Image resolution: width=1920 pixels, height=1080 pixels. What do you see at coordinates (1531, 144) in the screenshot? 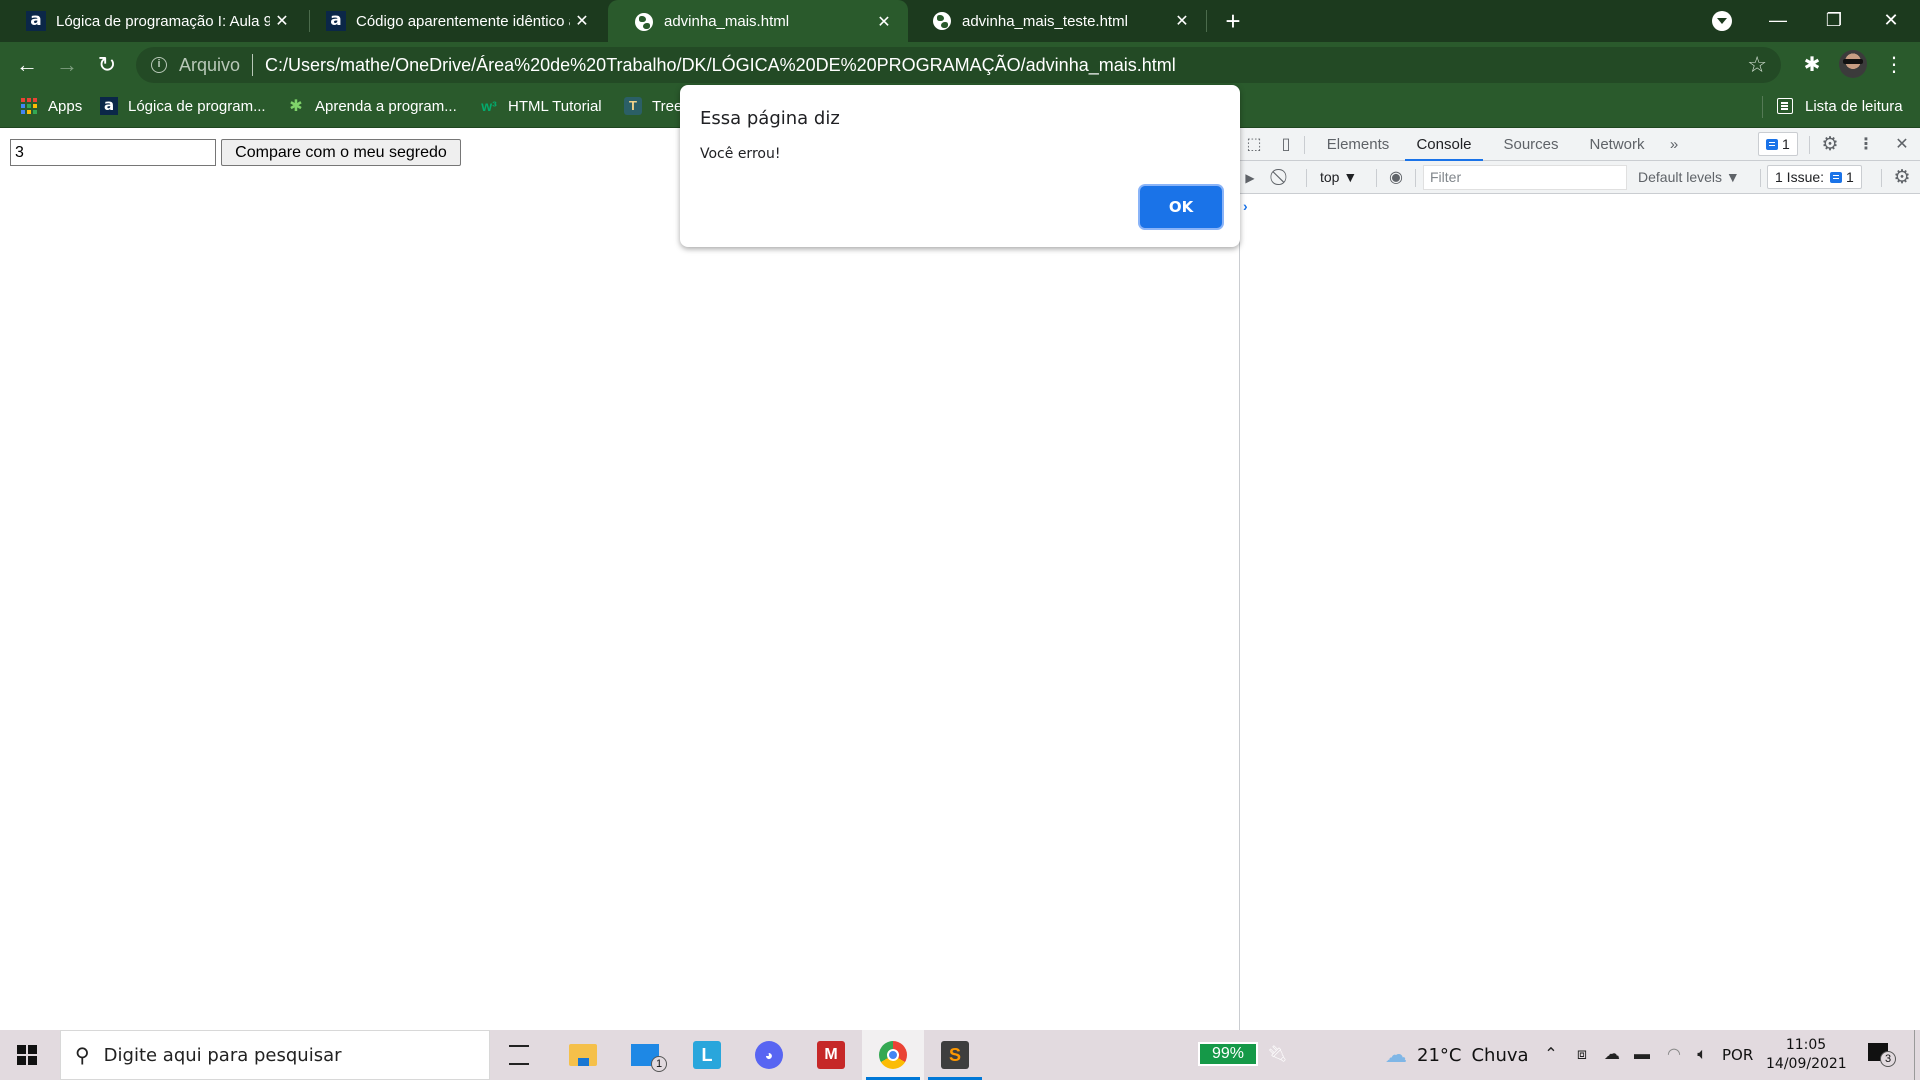
I see `devtools-tab-sources: Sources` at bounding box center [1531, 144].